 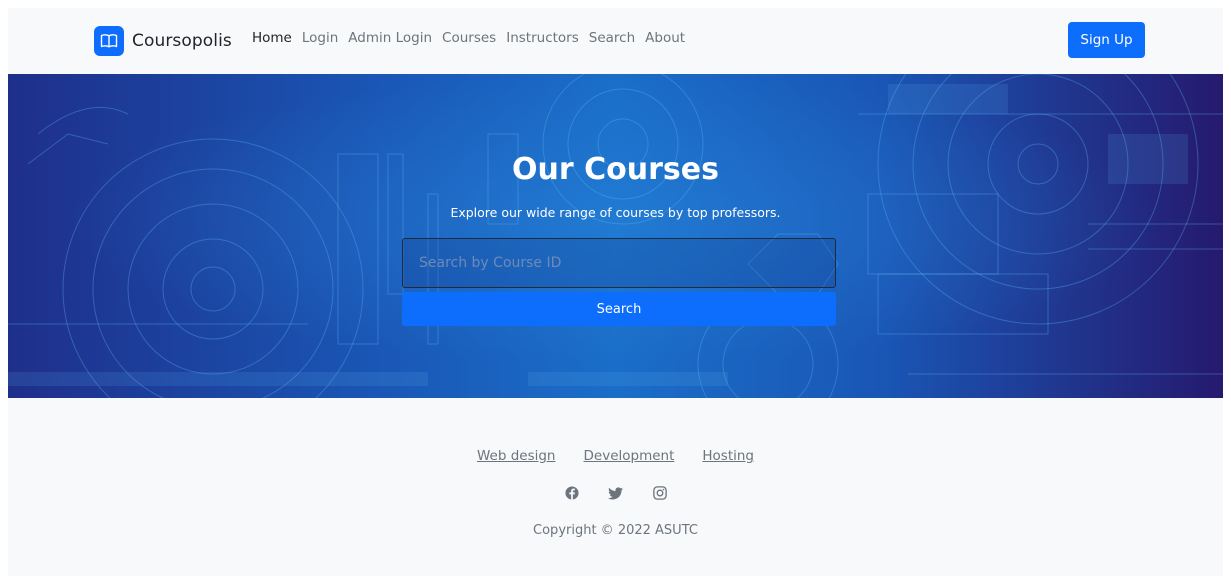 What do you see at coordinates (665, 38) in the screenshot?
I see `nav-link-about: About` at bounding box center [665, 38].